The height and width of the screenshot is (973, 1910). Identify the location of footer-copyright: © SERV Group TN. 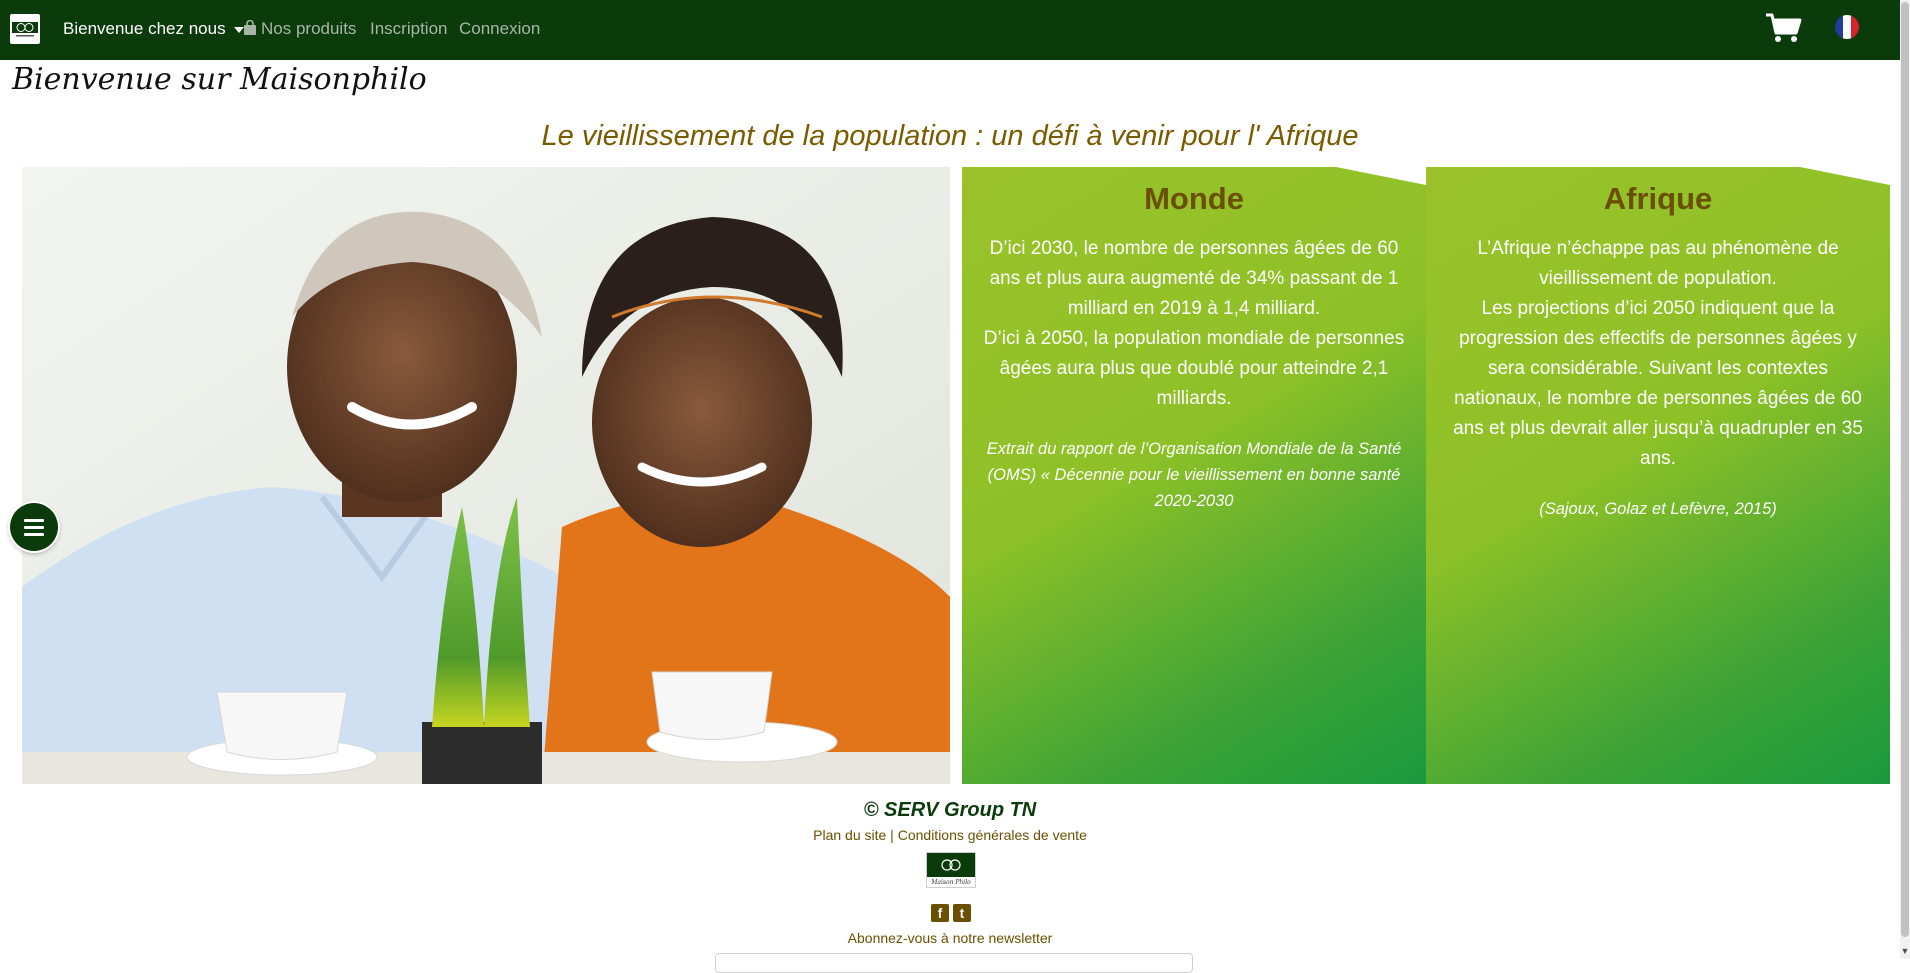
(950, 810).